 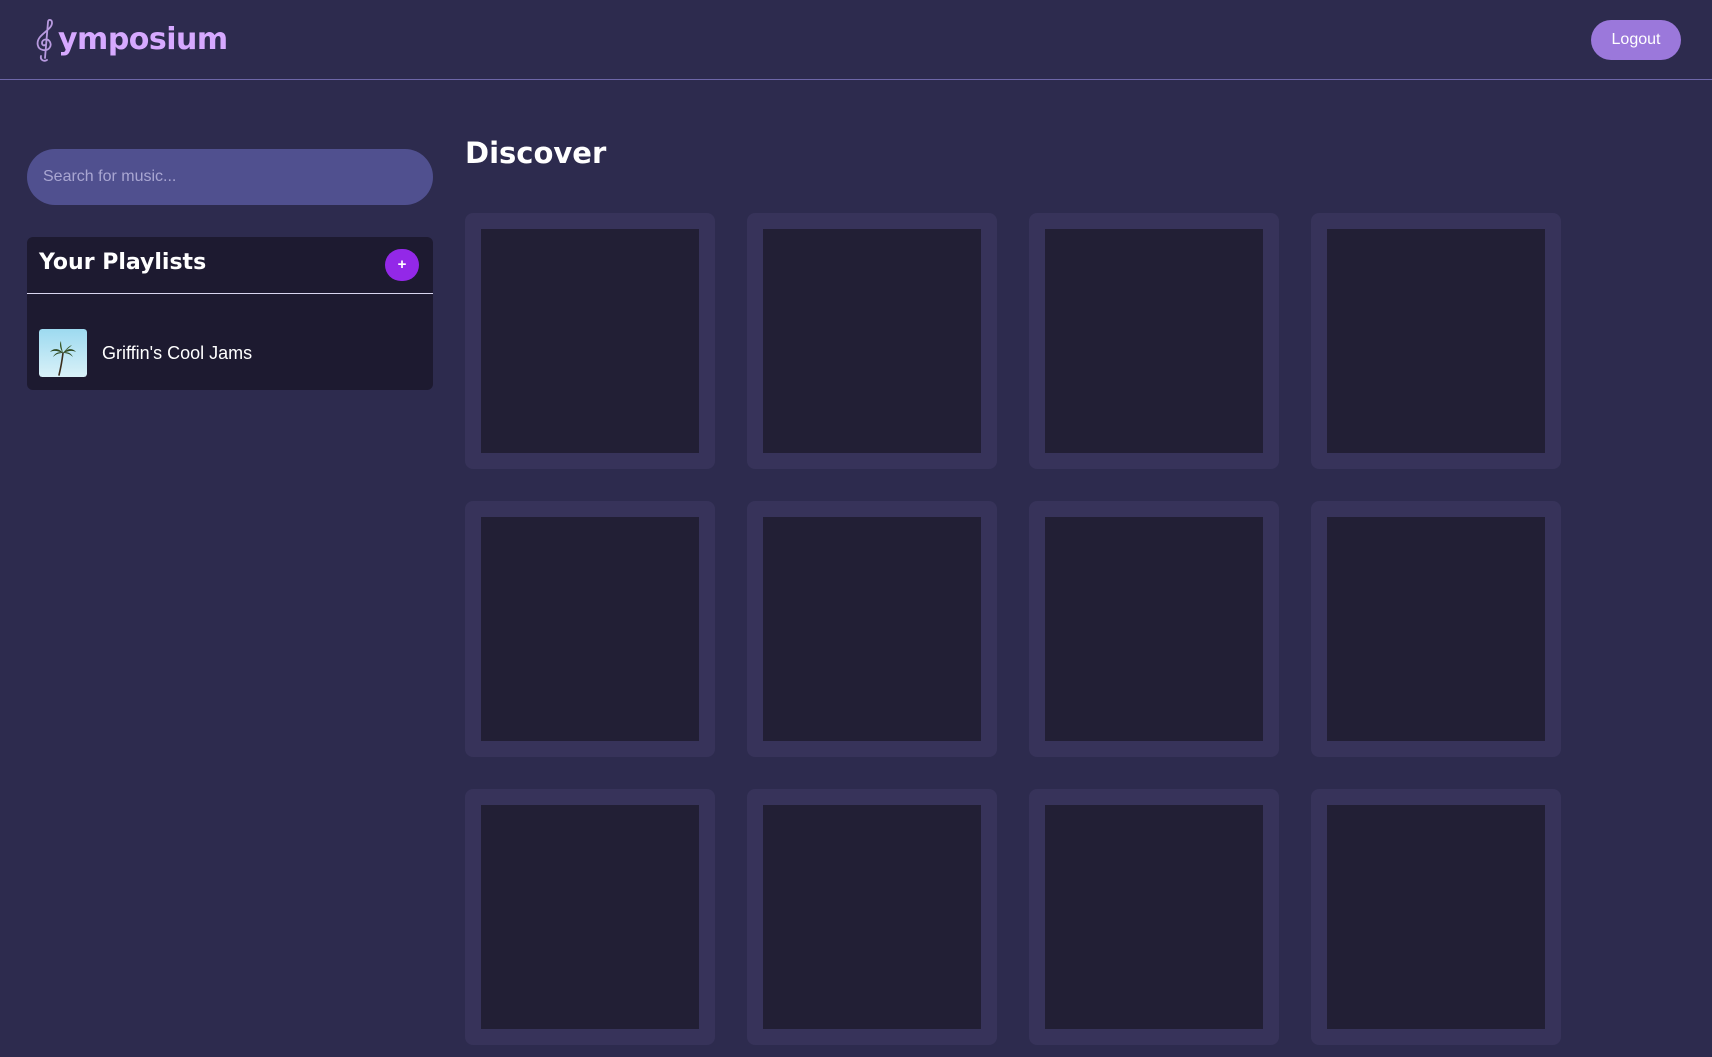 What do you see at coordinates (230, 313) in the screenshot?
I see `playlists-panel: Your Playlists + Griffin's Cool Jams` at bounding box center [230, 313].